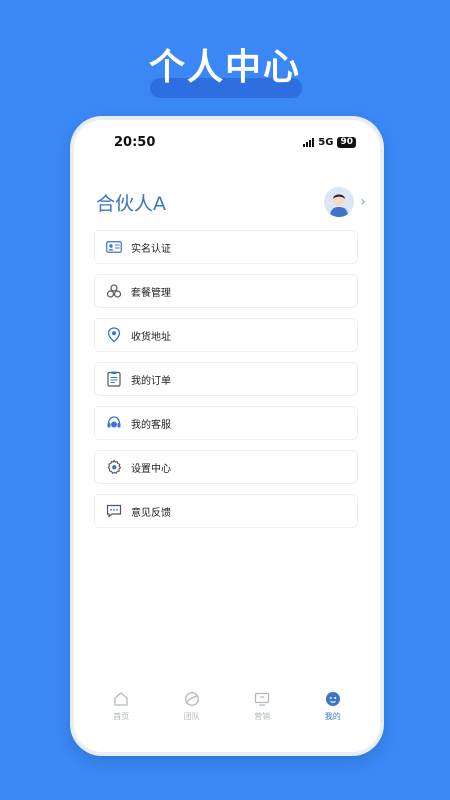 Image resolution: width=450 pixels, height=800 pixels. What do you see at coordinates (114, 291) in the screenshot?
I see `package-icon` at bounding box center [114, 291].